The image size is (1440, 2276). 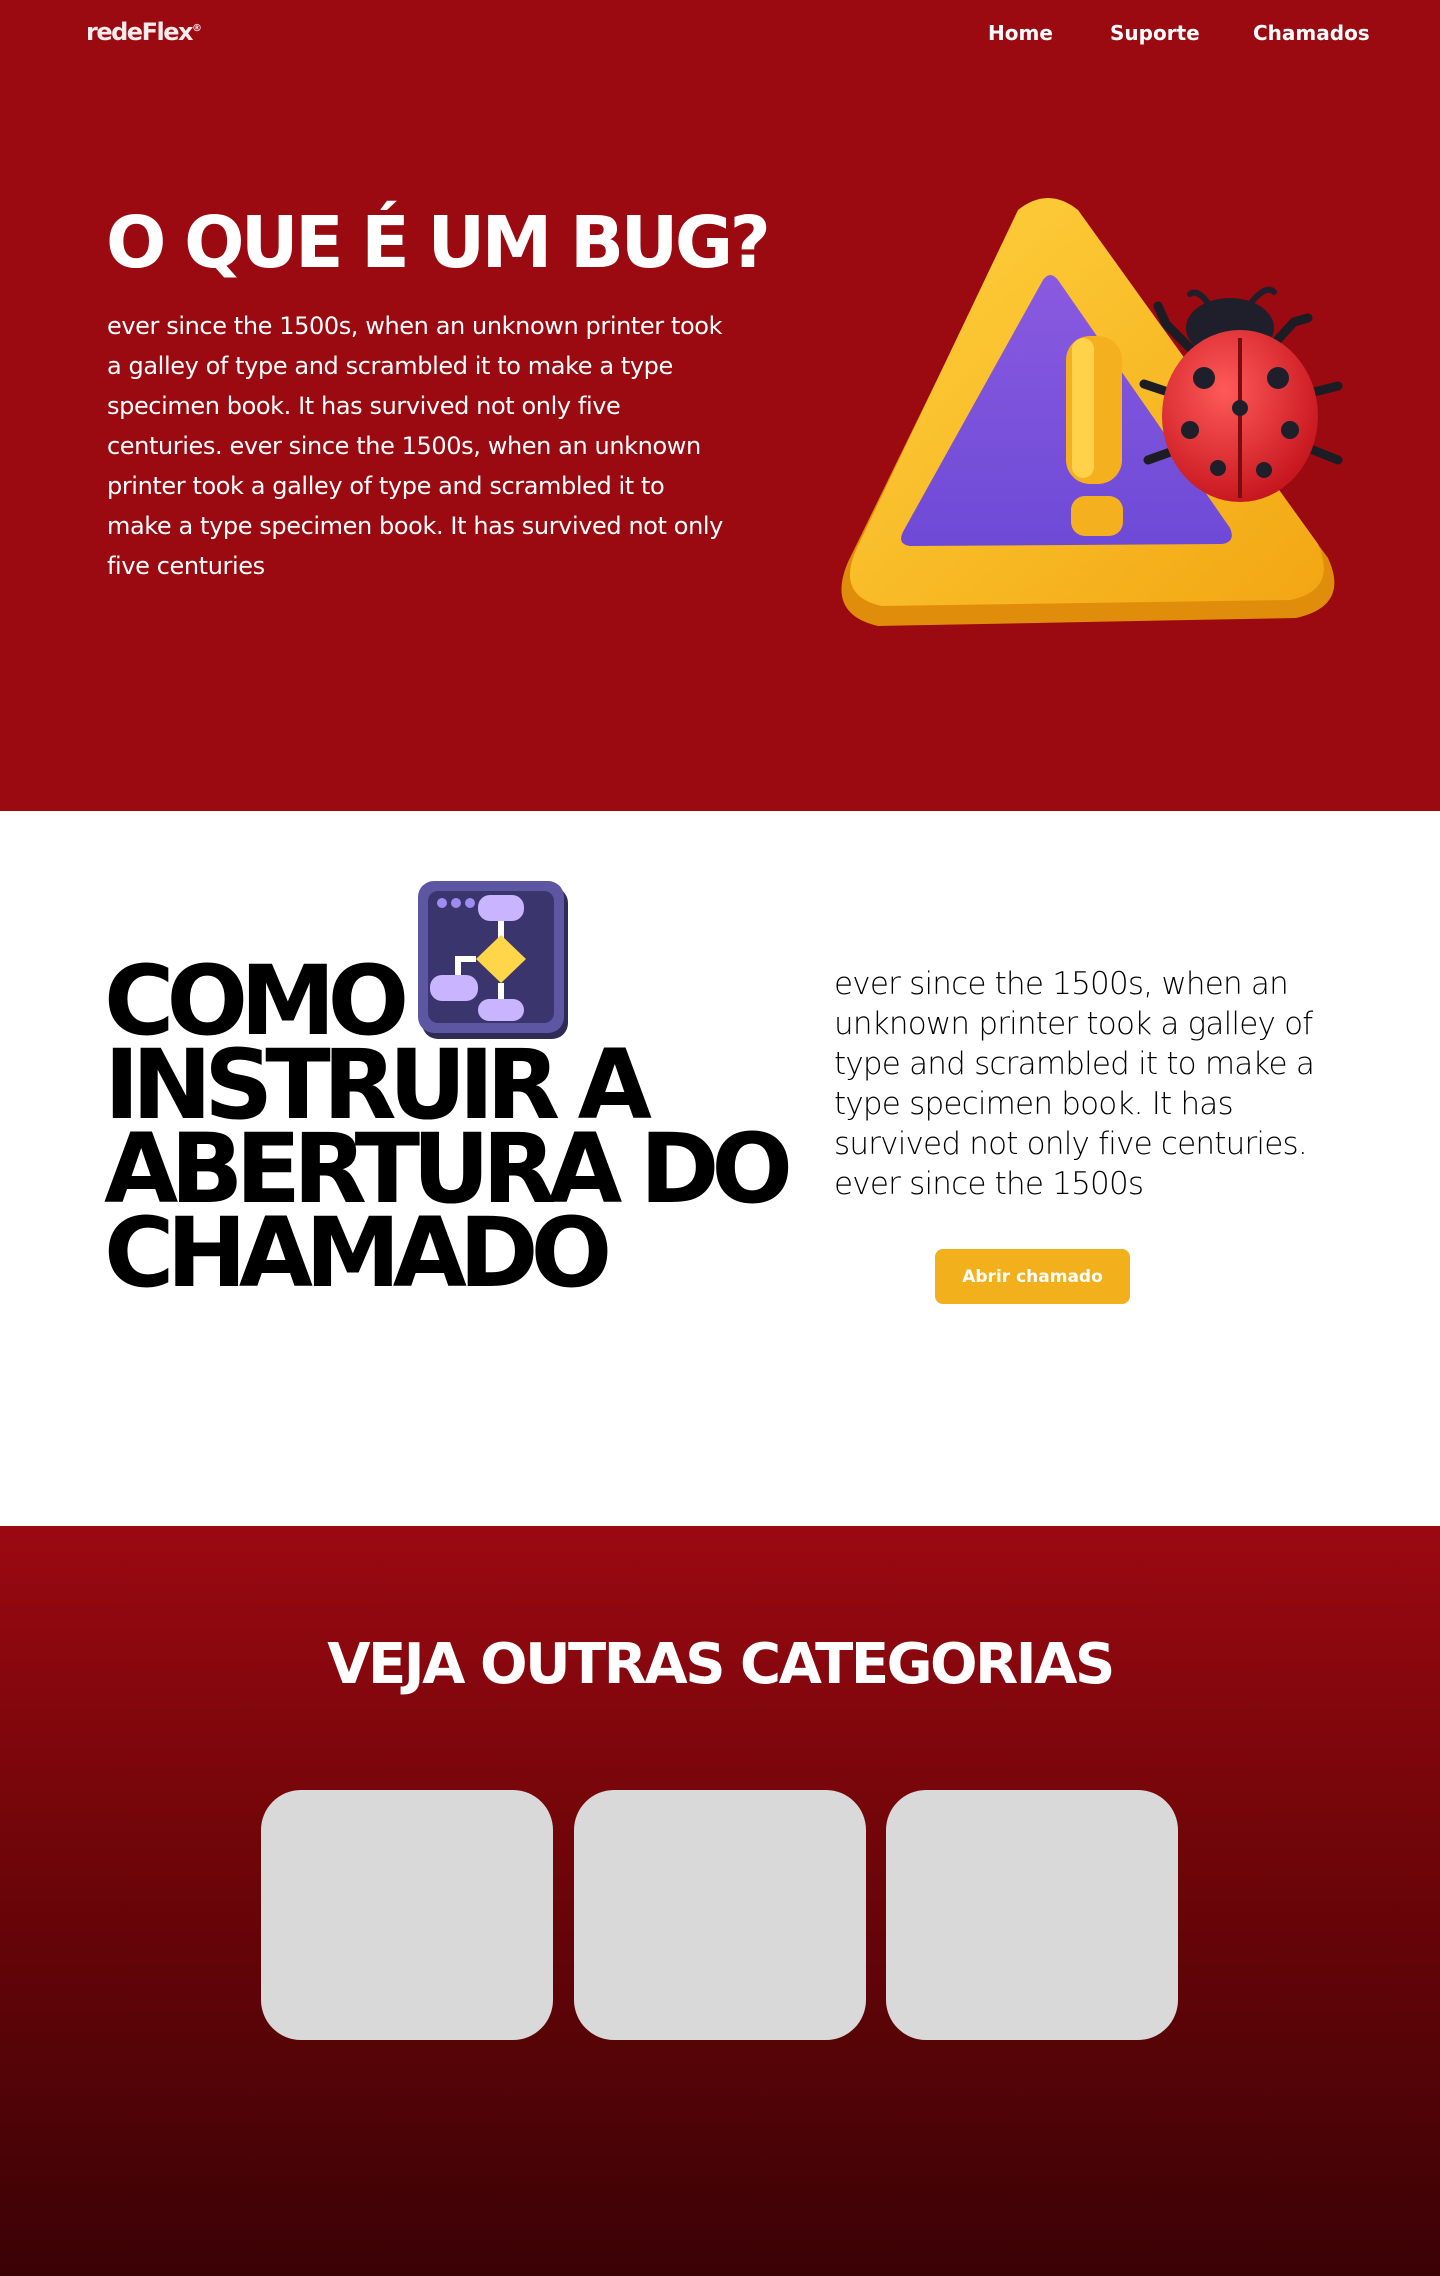 I want to click on categories-title: VEJA OUTRAS CATEGORIAS, so click(x=721, y=1664).